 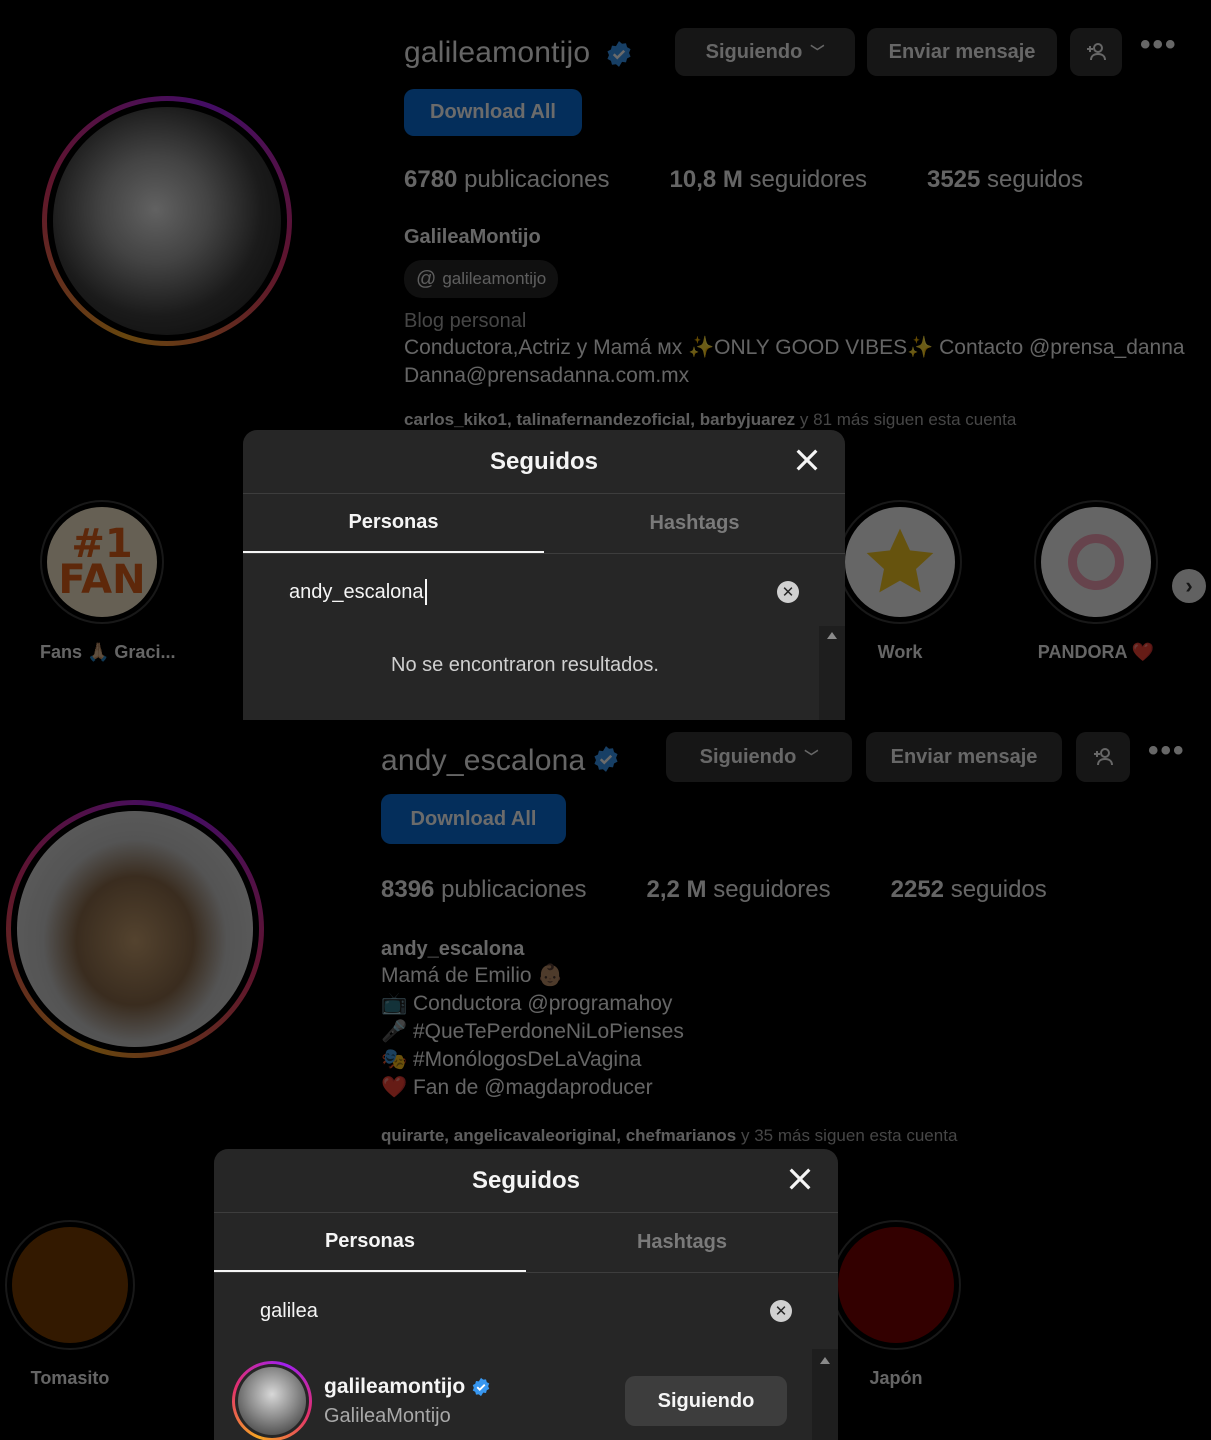 I want to click on followers-count: 2,2 M seguidores, so click(x=739, y=890).